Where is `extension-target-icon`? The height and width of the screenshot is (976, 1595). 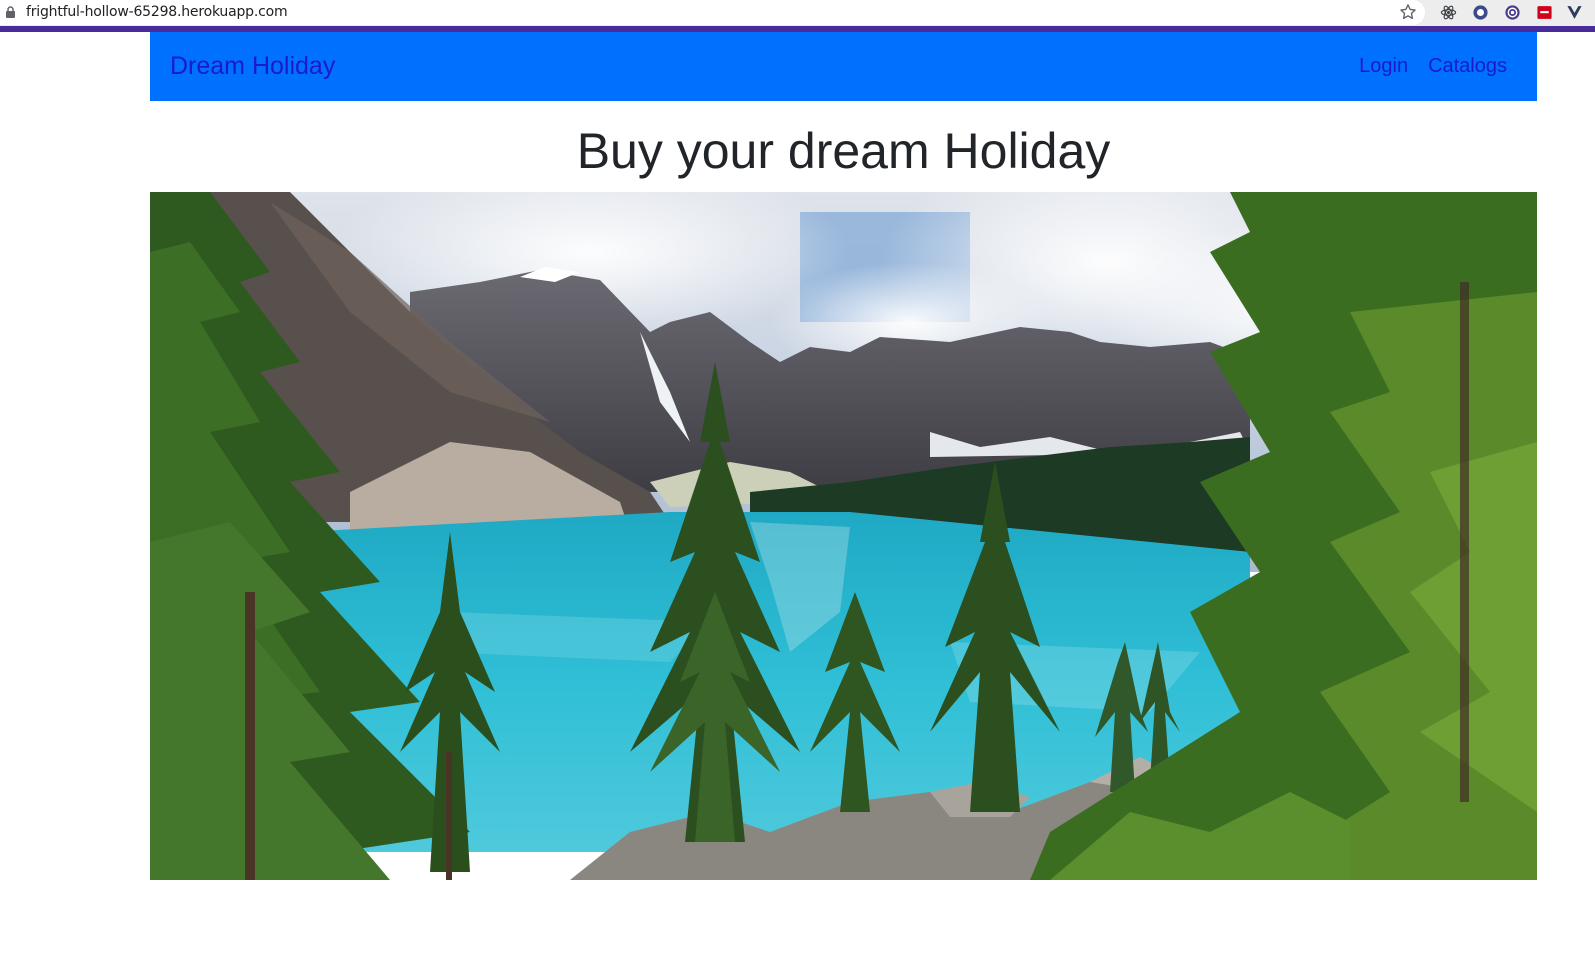 extension-target-icon is located at coordinates (1512, 12).